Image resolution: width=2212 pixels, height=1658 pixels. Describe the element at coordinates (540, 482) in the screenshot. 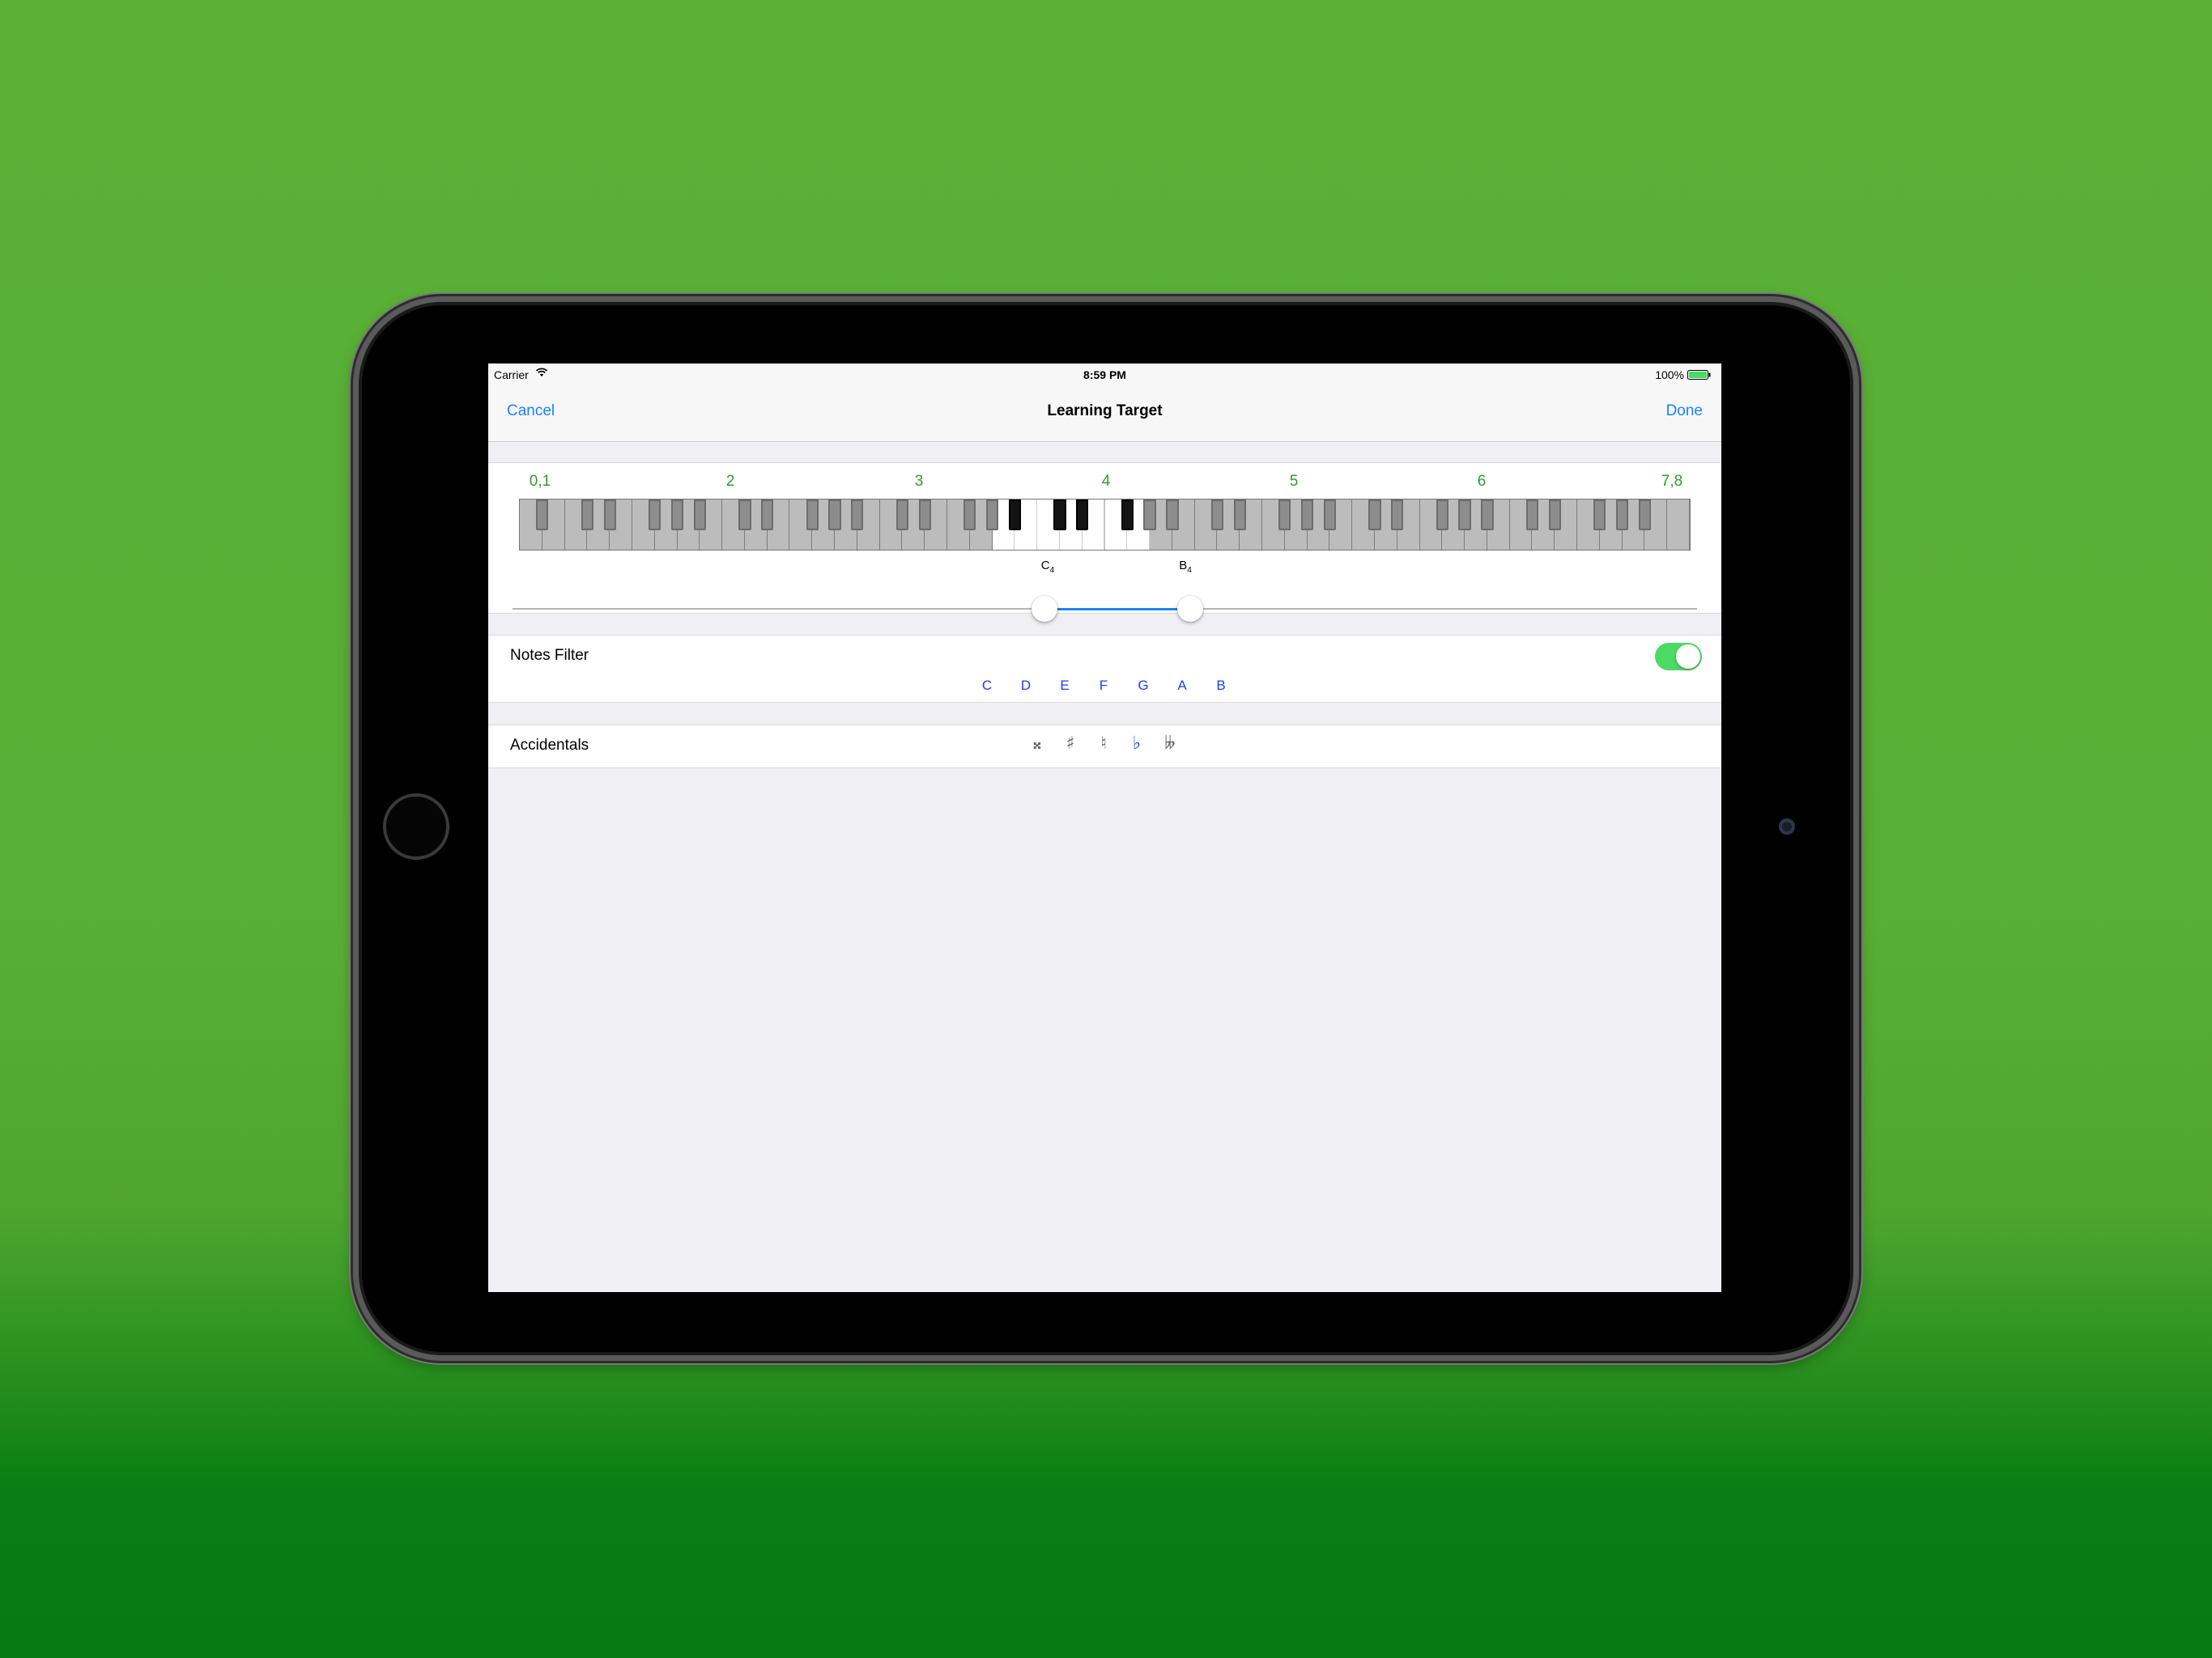

I see `octave-label: 0,1` at that location.